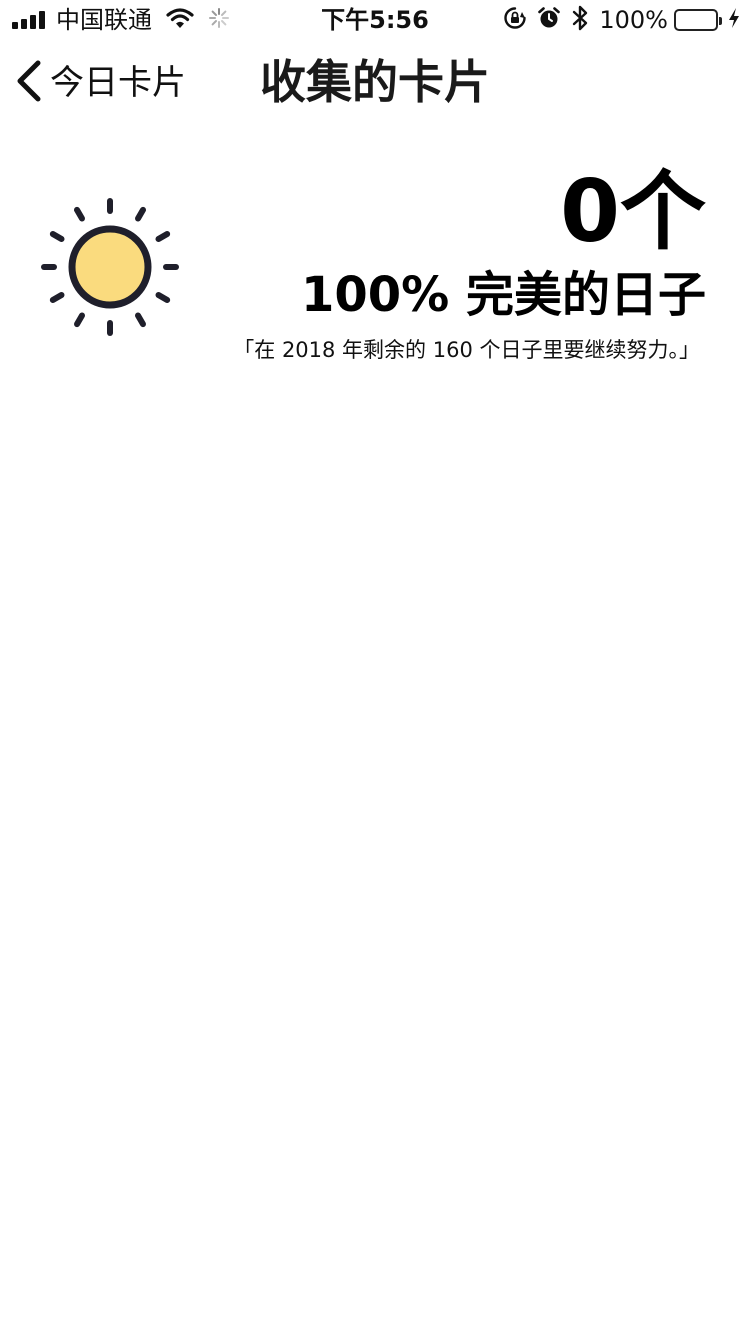 The height and width of the screenshot is (1334, 750). Describe the element at coordinates (633, 212) in the screenshot. I see `collected-count: 0个` at that location.